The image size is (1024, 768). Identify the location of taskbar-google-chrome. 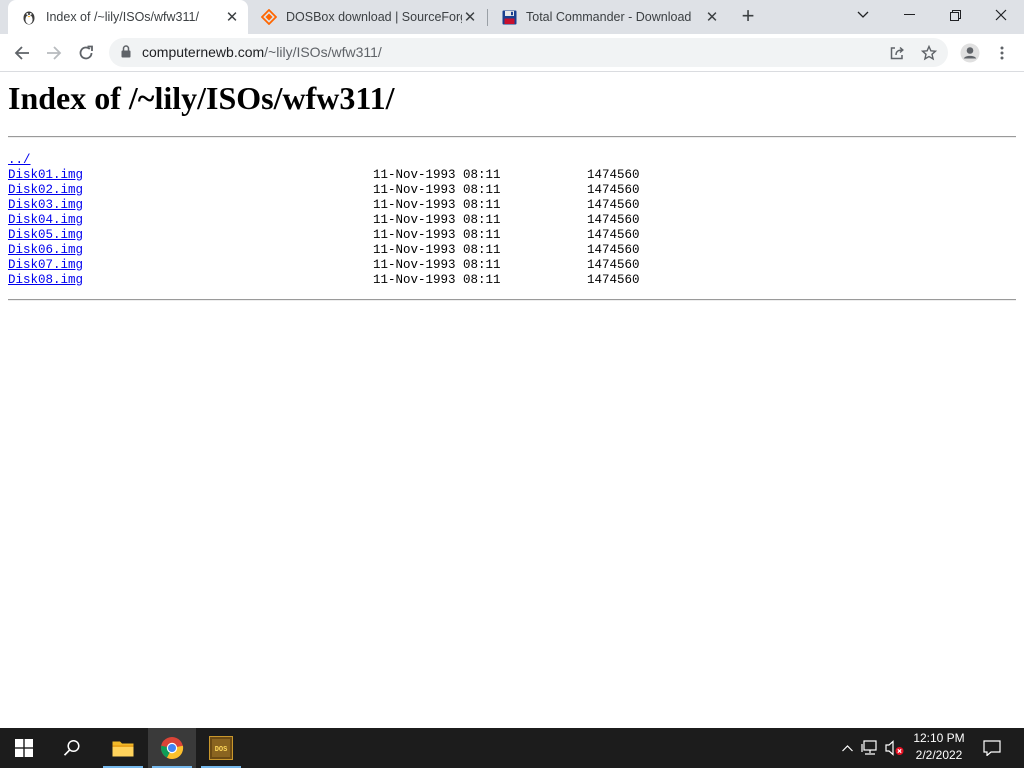
(172, 748).